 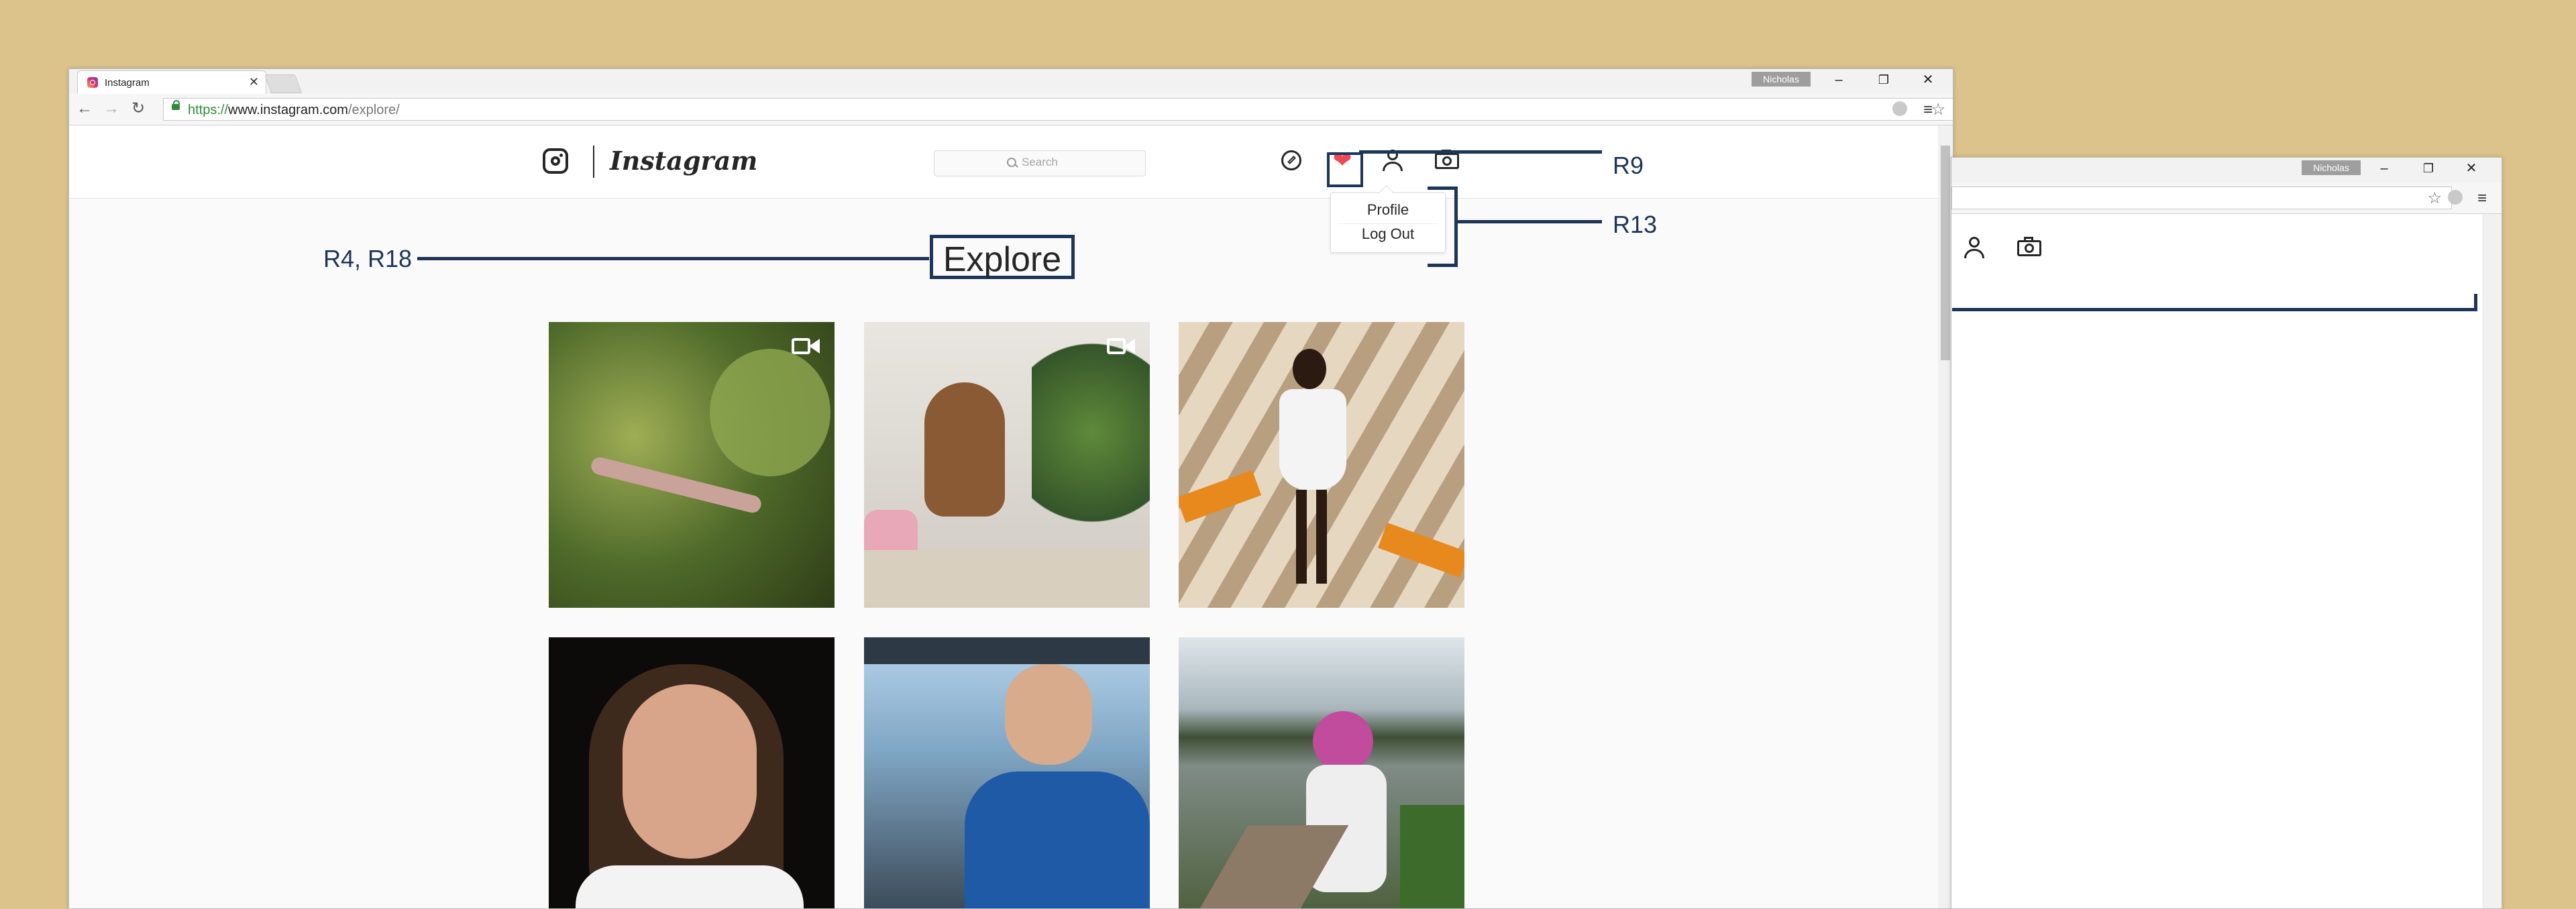 I want to click on url-text: https://www.instagram.com/explore/, so click(x=294, y=111).